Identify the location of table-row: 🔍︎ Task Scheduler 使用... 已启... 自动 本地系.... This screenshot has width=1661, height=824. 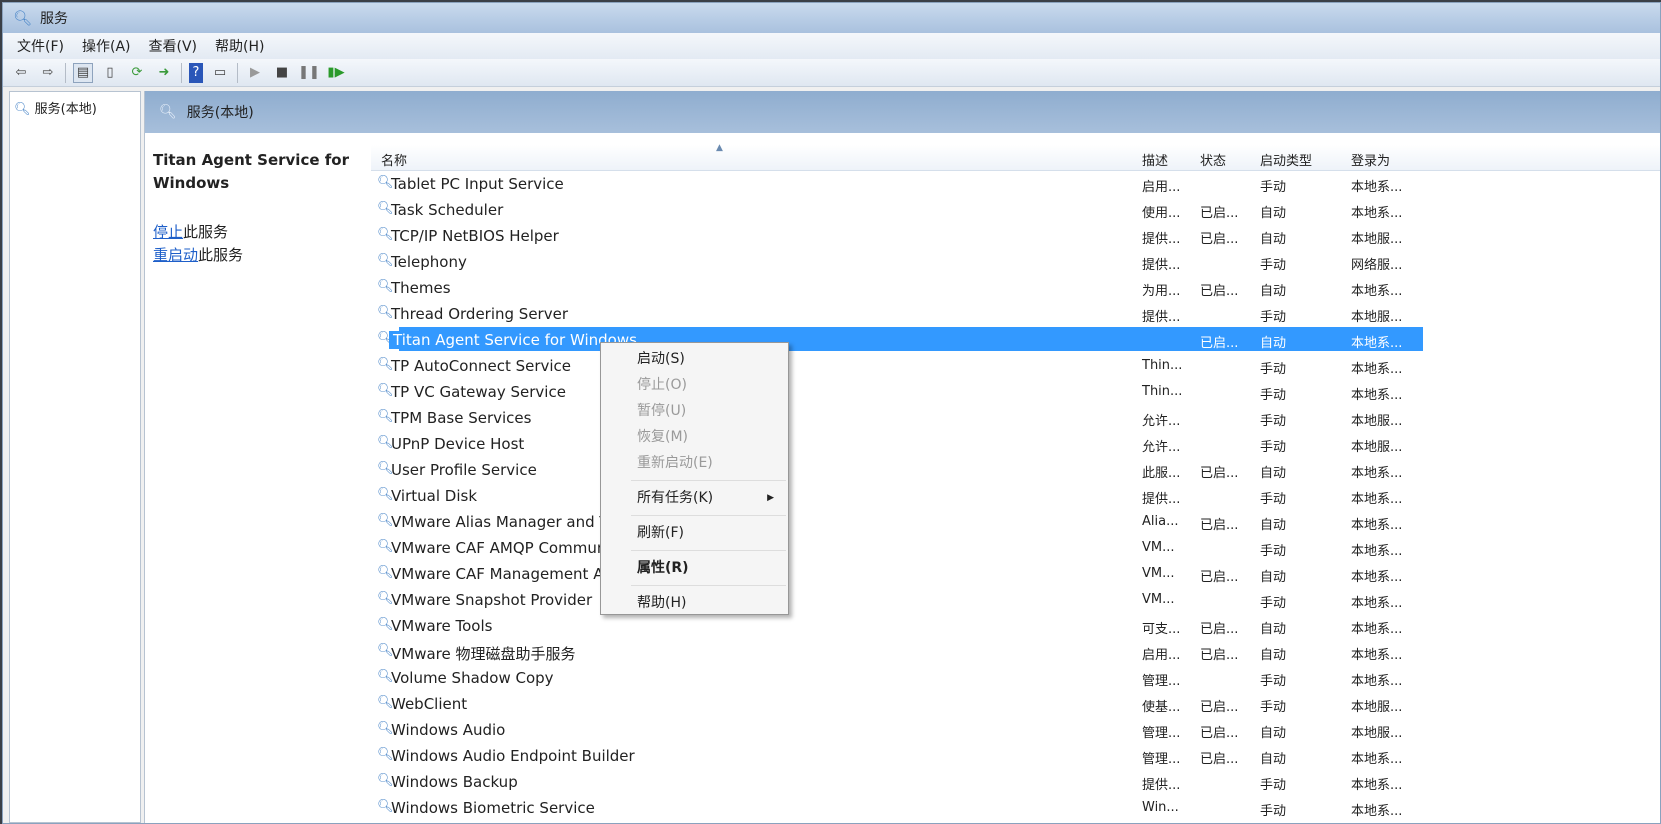
(897, 210).